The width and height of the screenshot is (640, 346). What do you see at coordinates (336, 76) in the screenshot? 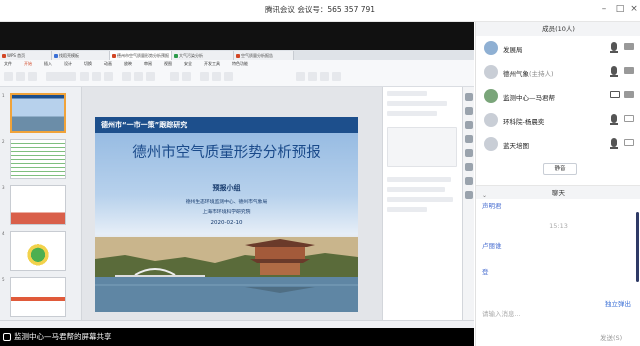
I see `replace-icon` at bounding box center [336, 76].